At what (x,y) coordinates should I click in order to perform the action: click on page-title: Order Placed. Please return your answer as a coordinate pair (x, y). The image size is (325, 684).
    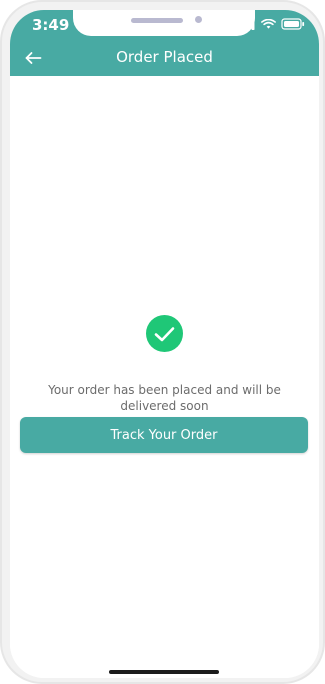
    Looking at the image, I should click on (164, 57).